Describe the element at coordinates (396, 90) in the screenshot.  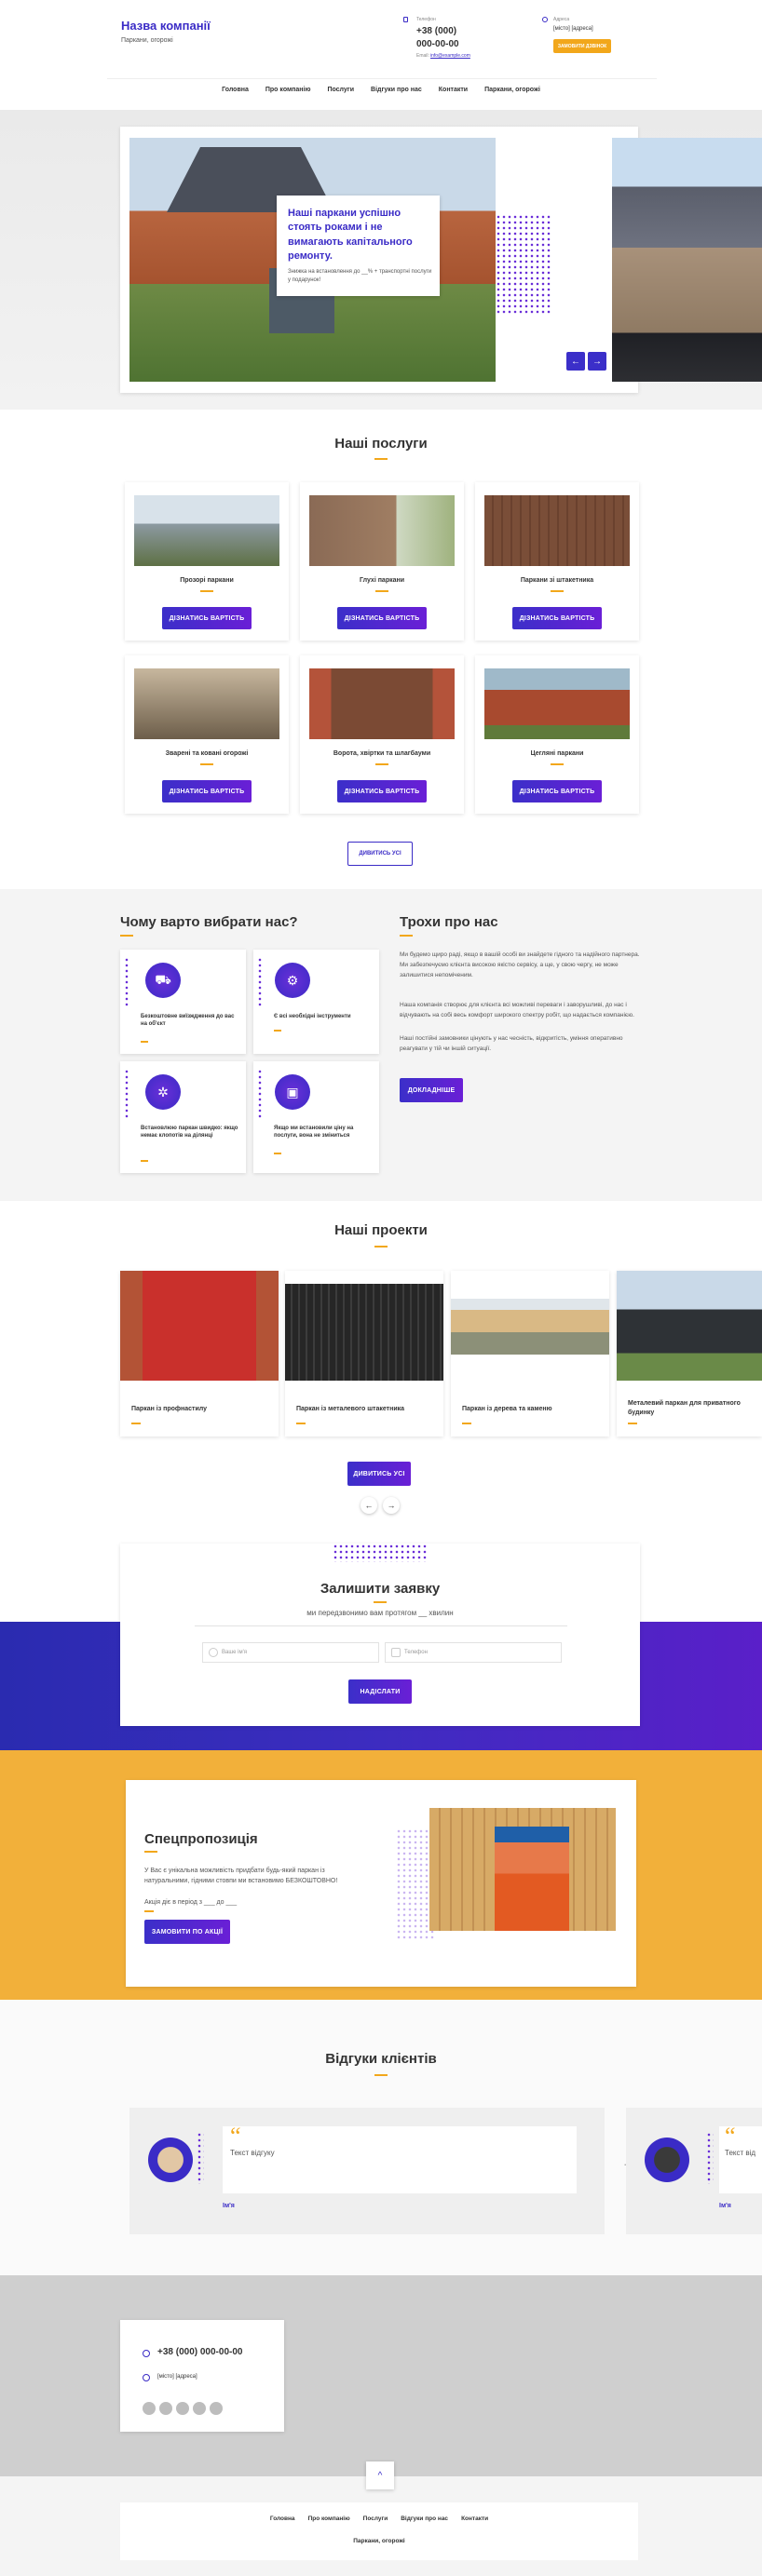
I see `nav-reviews: Відгуки про нас` at that location.